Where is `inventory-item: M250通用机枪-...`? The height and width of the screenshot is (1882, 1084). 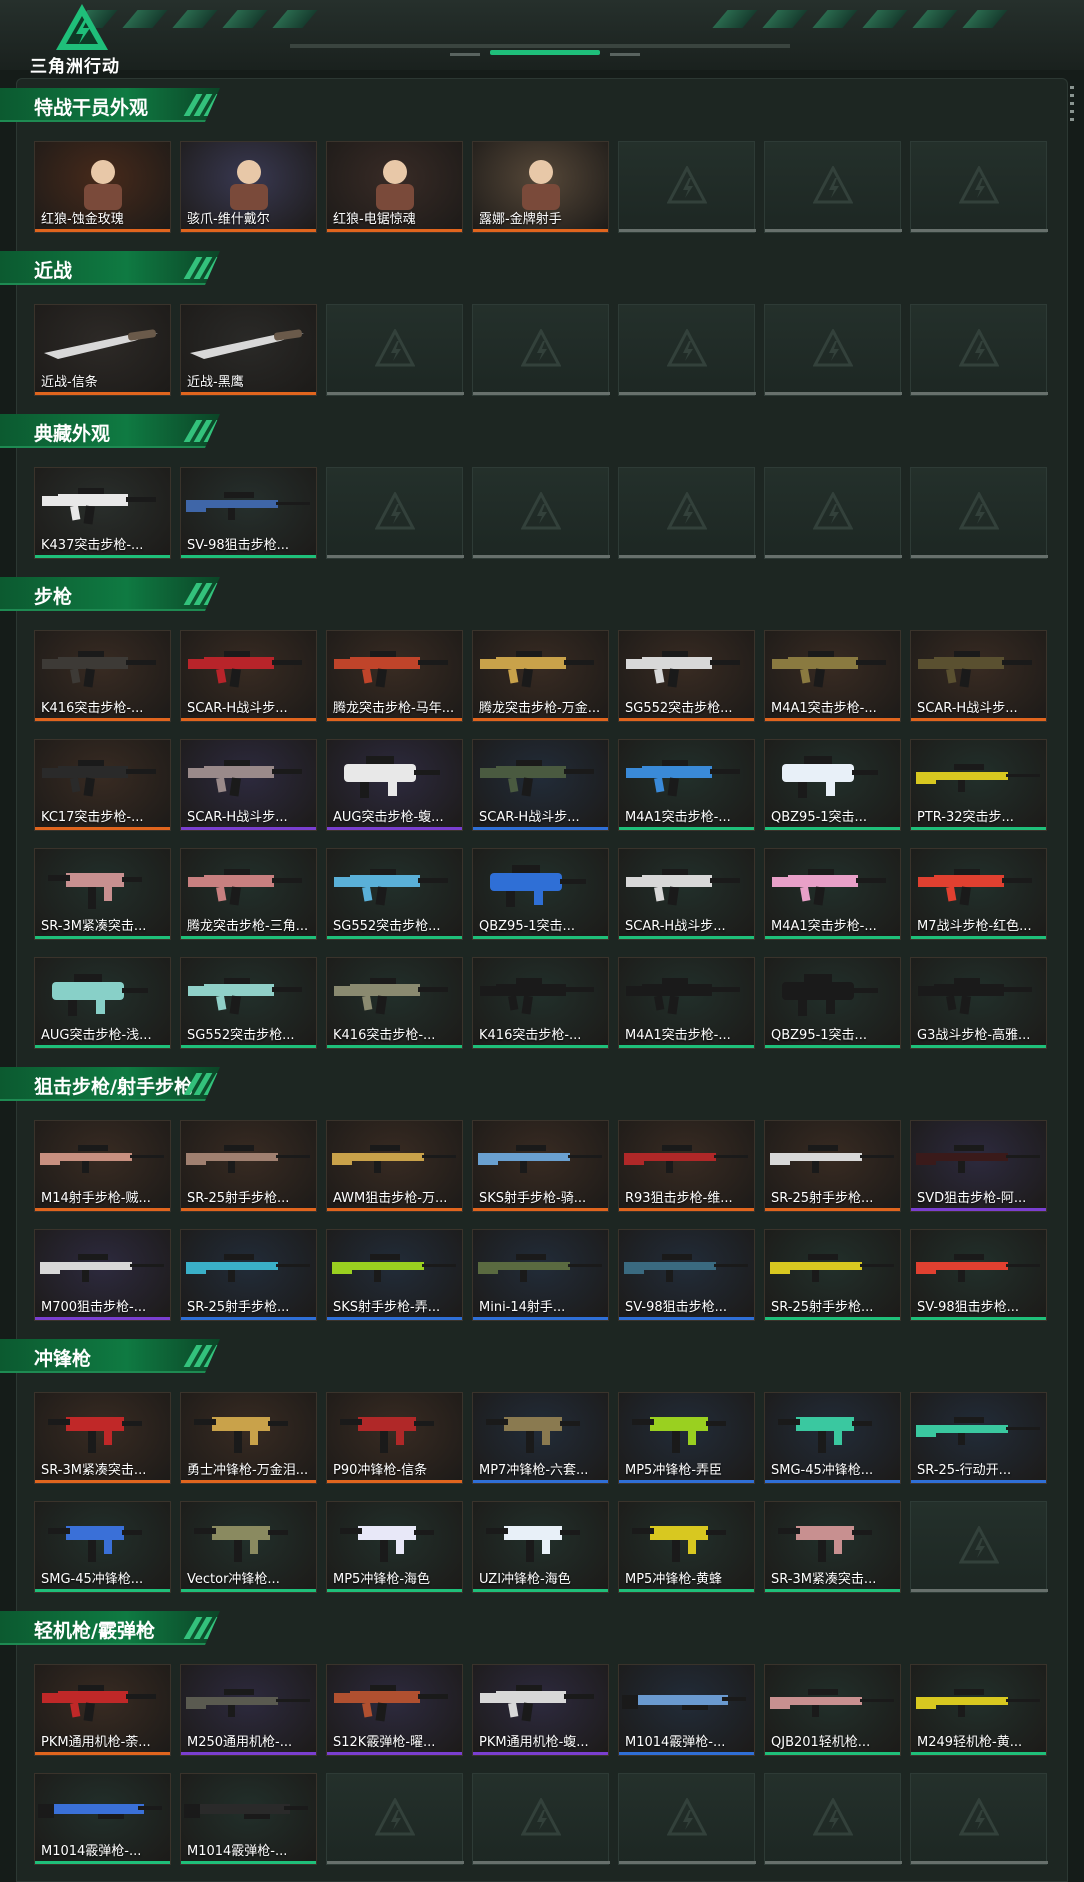
inventory-item: M250通用机枪-... is located at coordinates (248, 1710).